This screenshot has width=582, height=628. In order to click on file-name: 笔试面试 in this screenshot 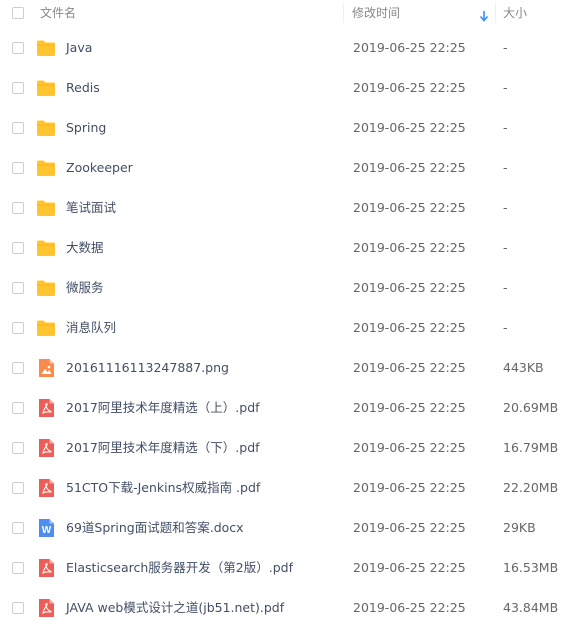, I will do `click(91, 208)`.